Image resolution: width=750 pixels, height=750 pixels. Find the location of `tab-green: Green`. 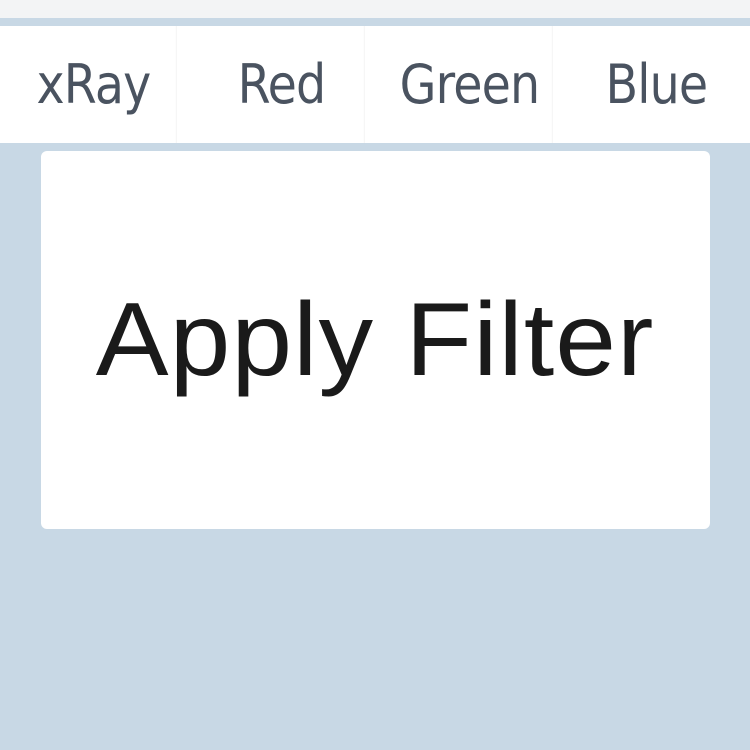

tab-green: Green is located at coordinates (469, 84).